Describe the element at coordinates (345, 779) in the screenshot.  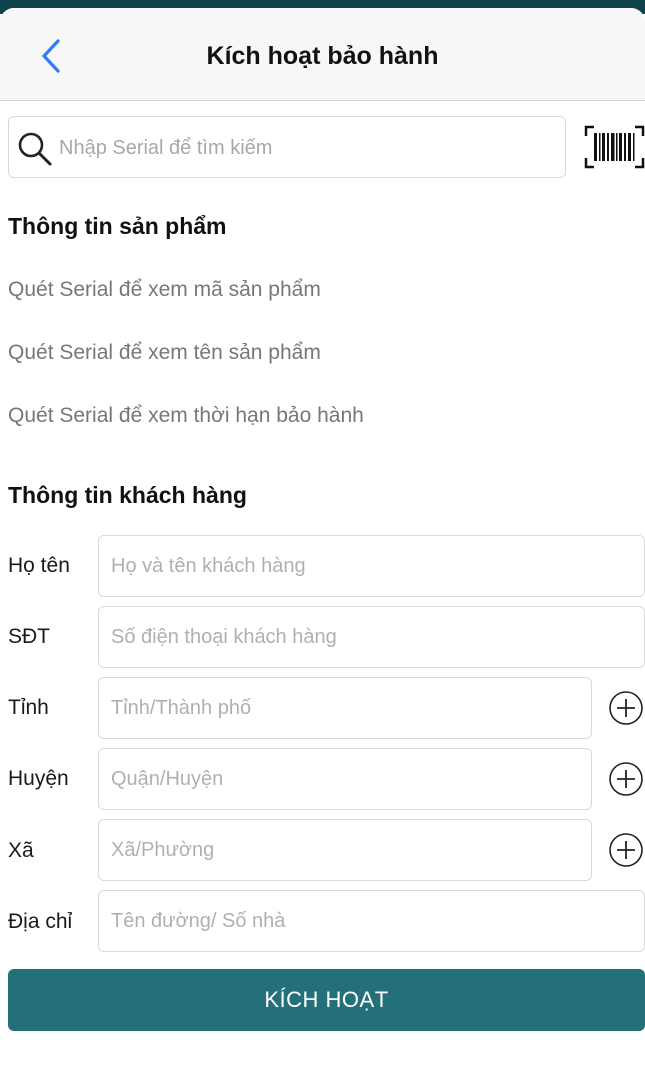
I see `district-field` at that location.